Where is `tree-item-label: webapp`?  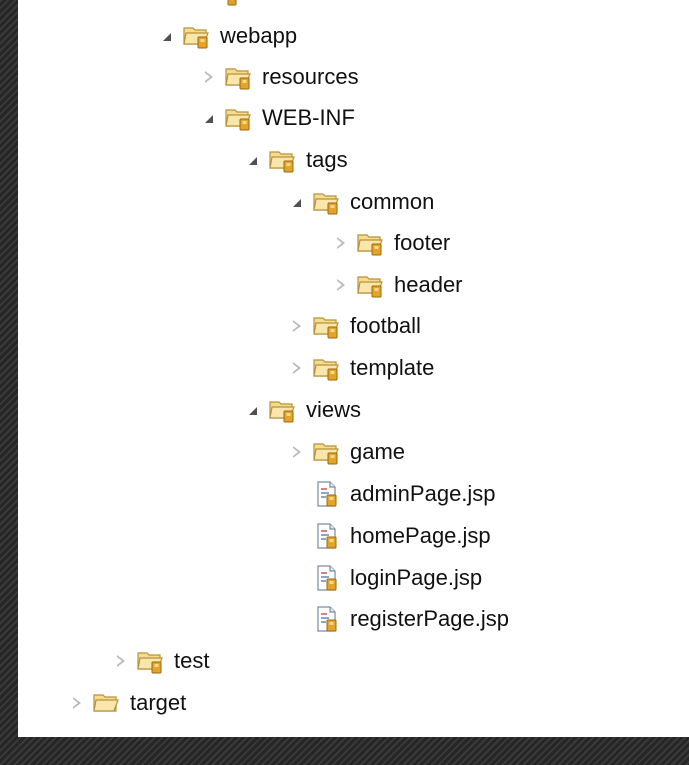 tree-item-label: webapp is located at coordinates (259, 35).